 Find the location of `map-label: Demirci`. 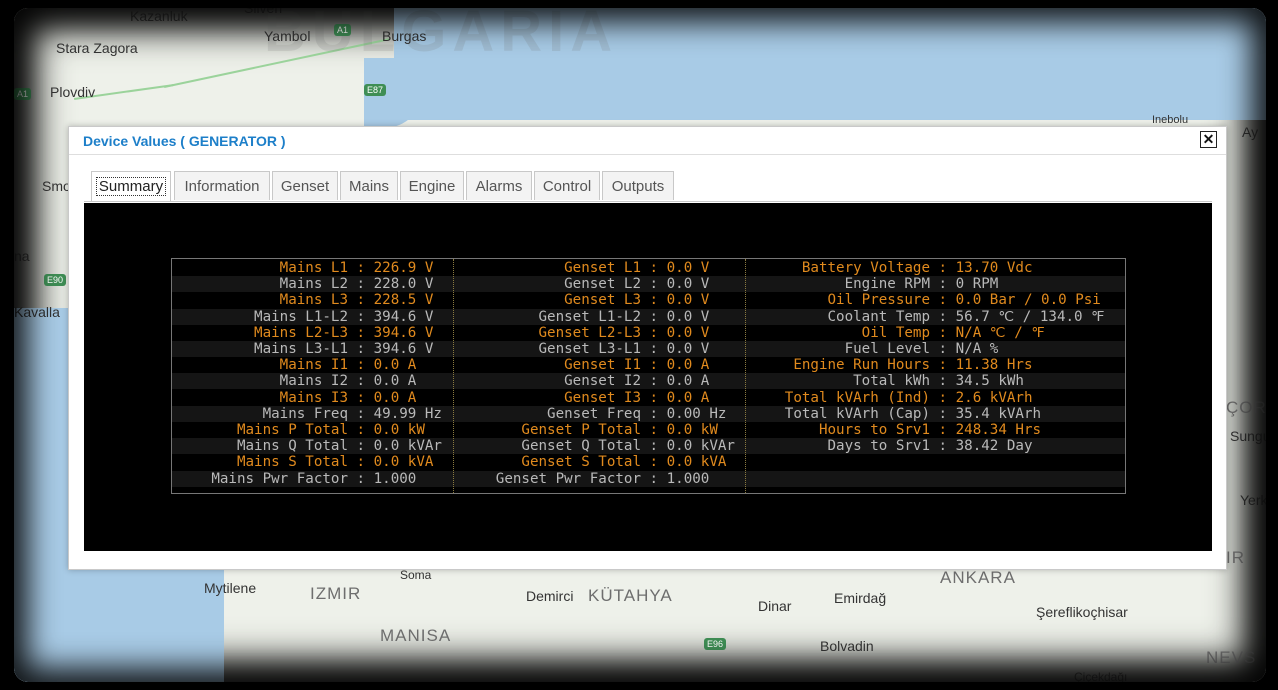

map-label: Demirci is located at coordinates (550, 596).